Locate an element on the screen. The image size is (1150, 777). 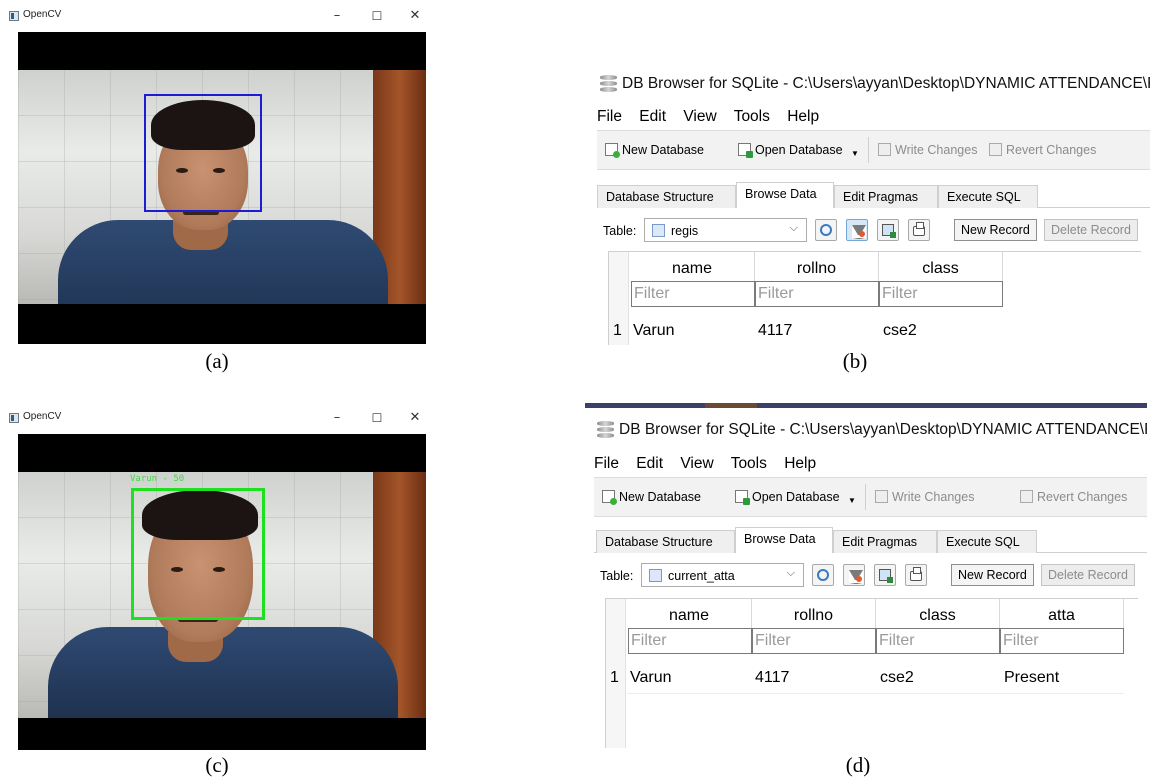
table-select-value: current_atta is located at coordinates (701, 576).